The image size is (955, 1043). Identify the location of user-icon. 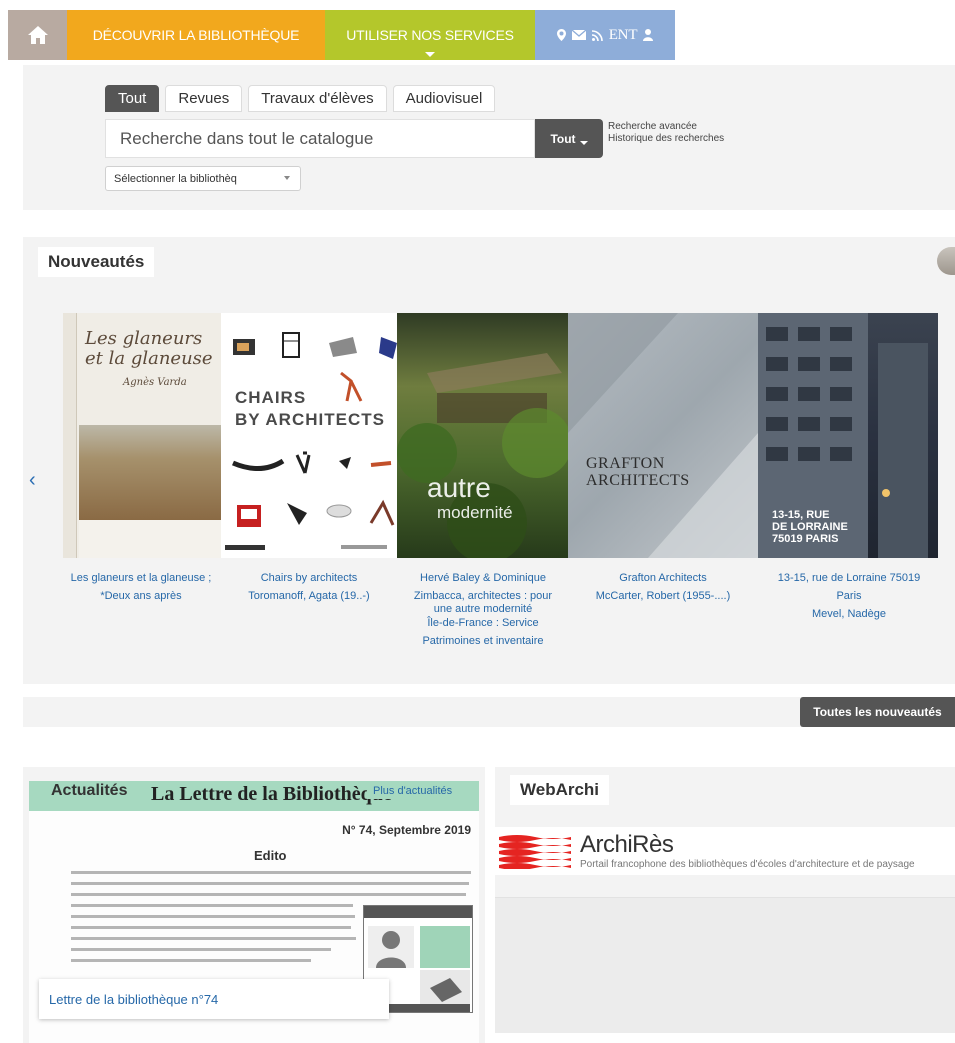
(648, 35).